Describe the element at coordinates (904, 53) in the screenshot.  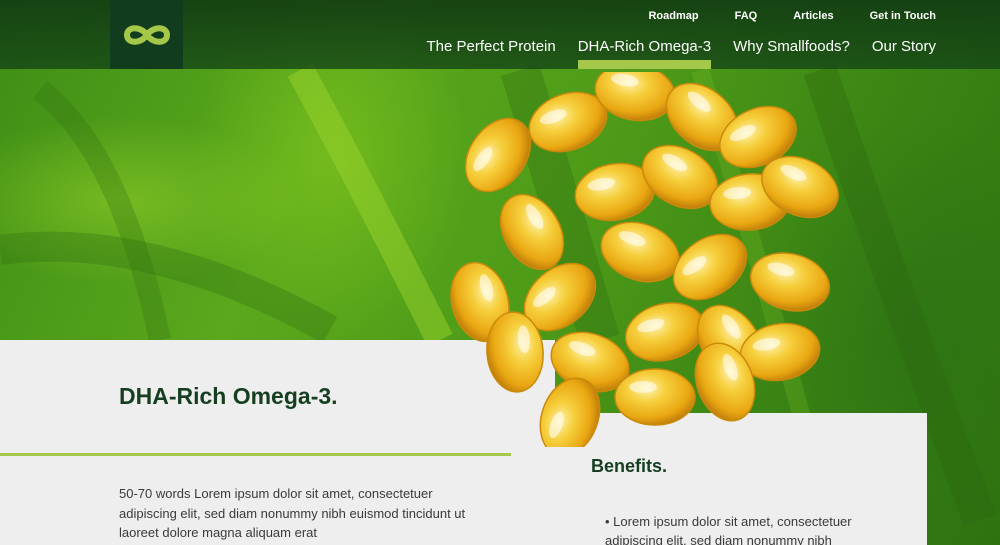
I see `nav-item-our-story: Our Story` at that location.